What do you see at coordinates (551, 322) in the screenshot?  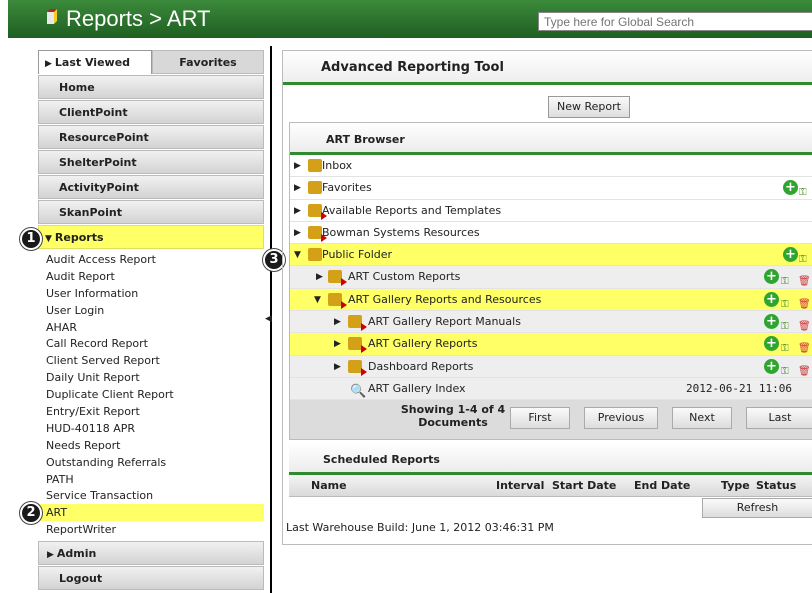 I see `tree-row-gallery-manuals: ▶ ART Gallery Report Manuals + ⚿ 🗑` at bounding box center [551, 322].